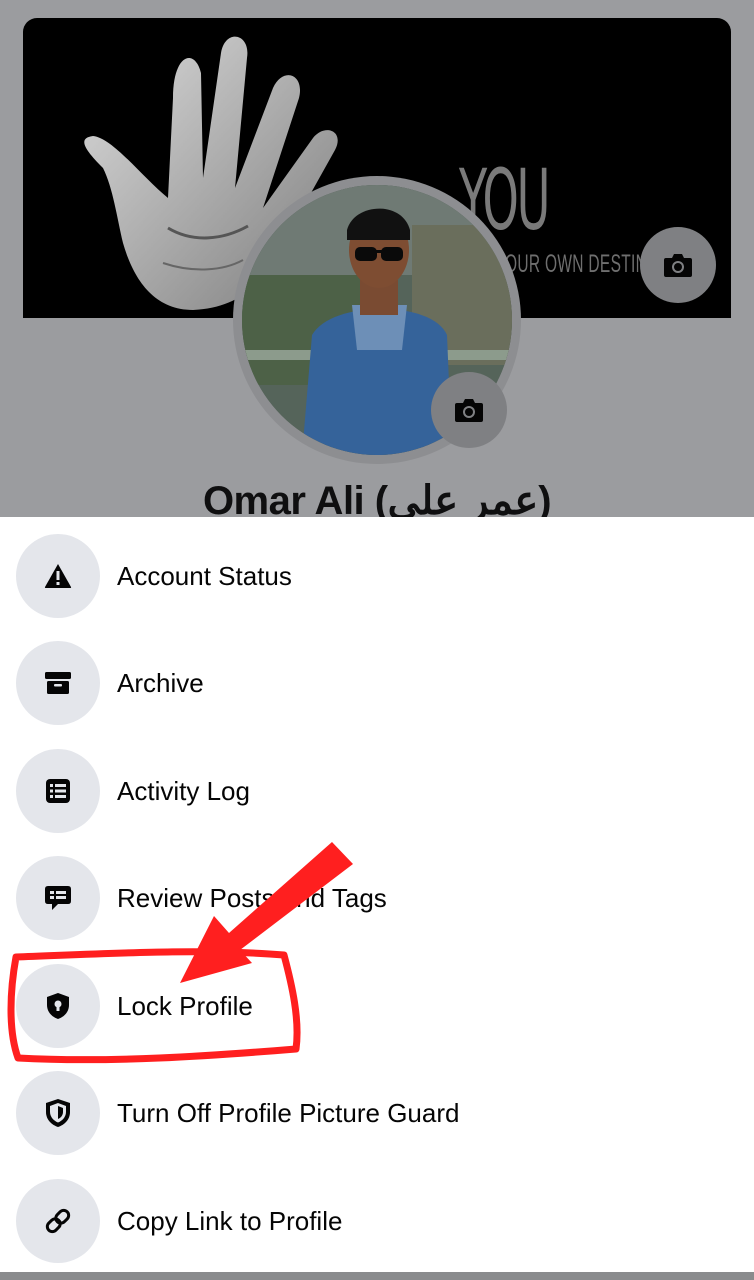 The width and height of the screenshot is (754, 1280). What do you see at coordinates (183, 790) in the screenshot?
I see `menu-label: Activity Log` at bounding box center [183, 790].